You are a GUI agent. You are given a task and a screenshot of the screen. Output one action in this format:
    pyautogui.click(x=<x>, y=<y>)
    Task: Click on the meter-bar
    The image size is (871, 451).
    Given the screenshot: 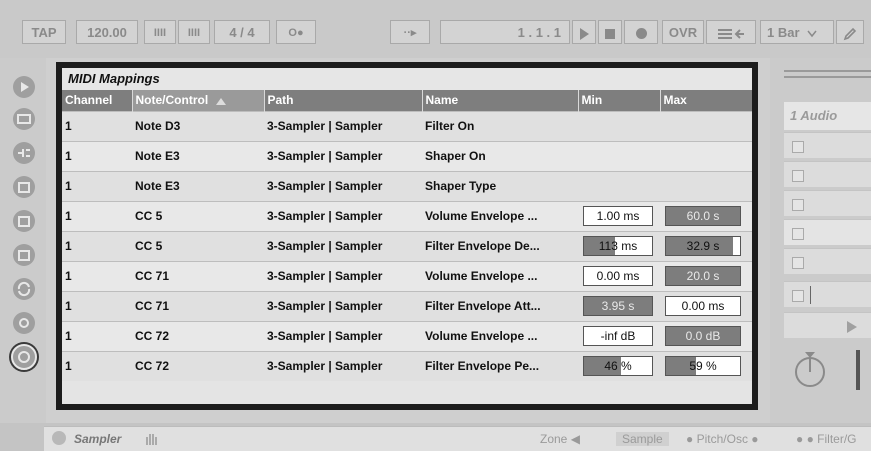 What is the action you would take?
    pyautogui.click(x=858, y=370)
    